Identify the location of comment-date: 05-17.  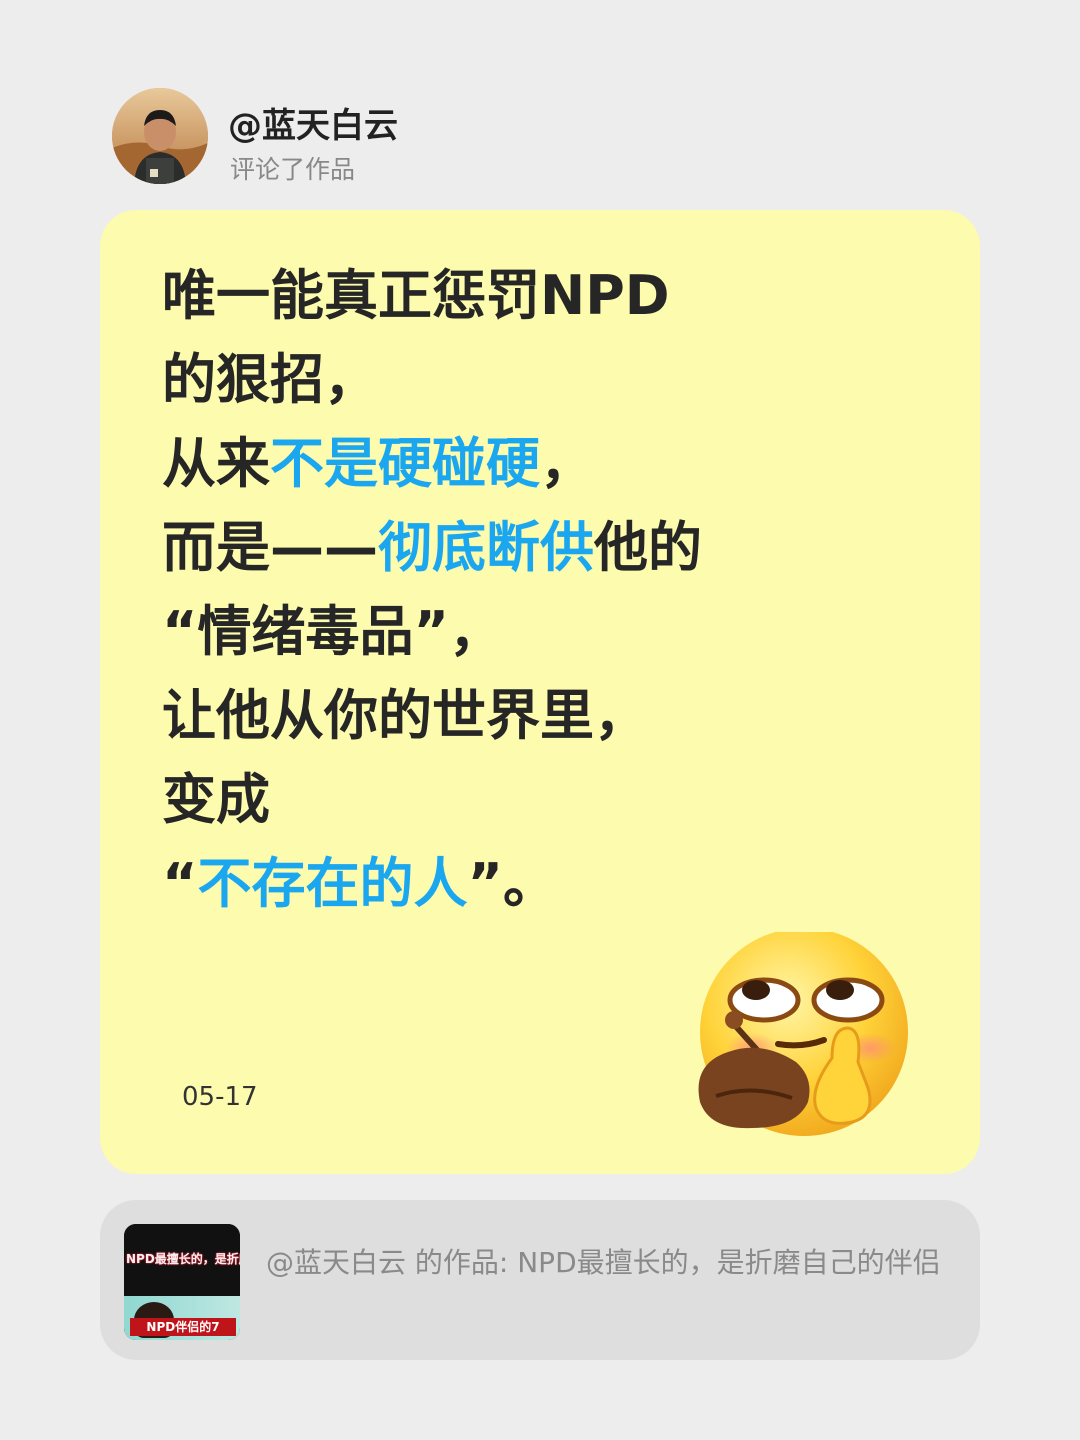
(220, 1097).